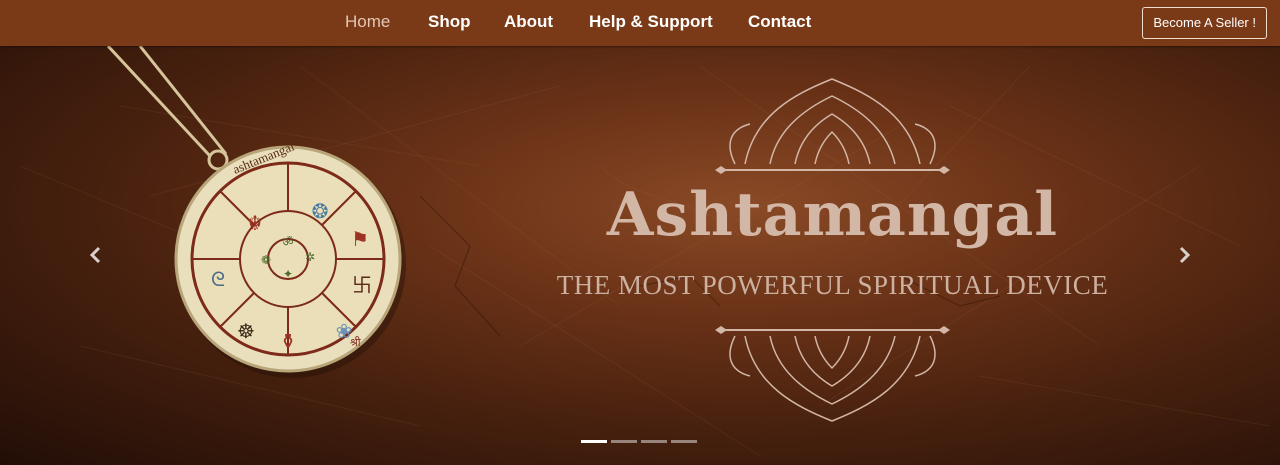 The image size is (1280, 465). I want to click on nav-menu: Home Shop About Help & Support Contact, so click(640, 23).